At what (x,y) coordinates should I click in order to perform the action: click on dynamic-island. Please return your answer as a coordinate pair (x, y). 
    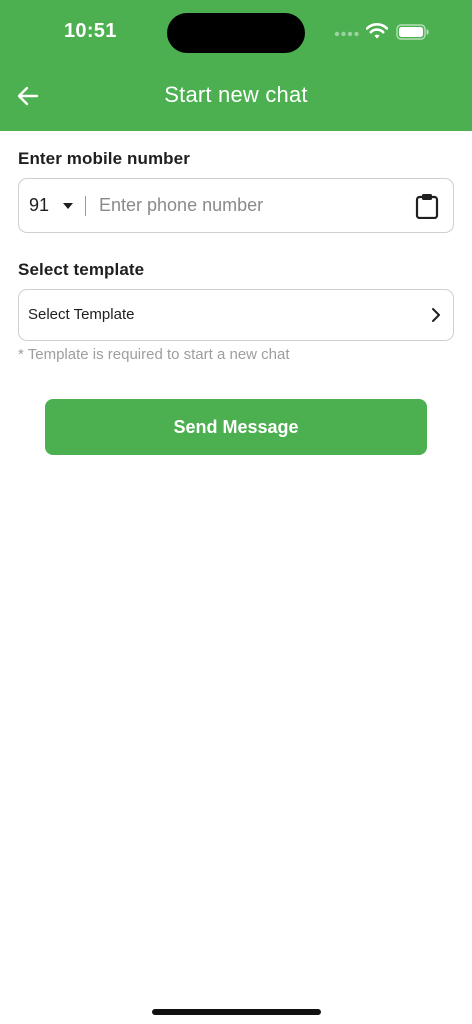
    Looking at the image, I should click on (236, 33).